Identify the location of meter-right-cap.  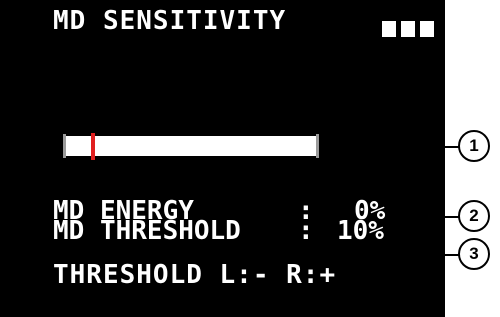
(317, 146).